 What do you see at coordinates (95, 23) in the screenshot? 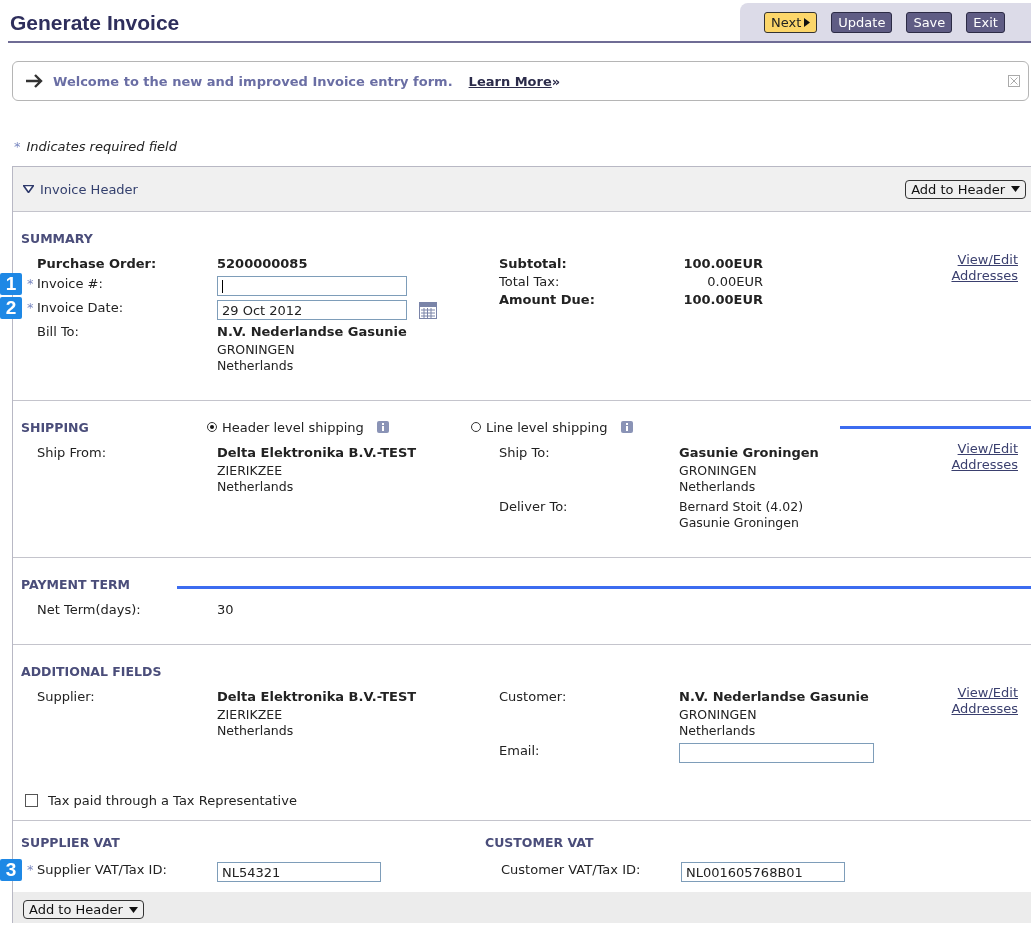
I see `page-title: Generate Invoice` at bounding box center [95, 23].